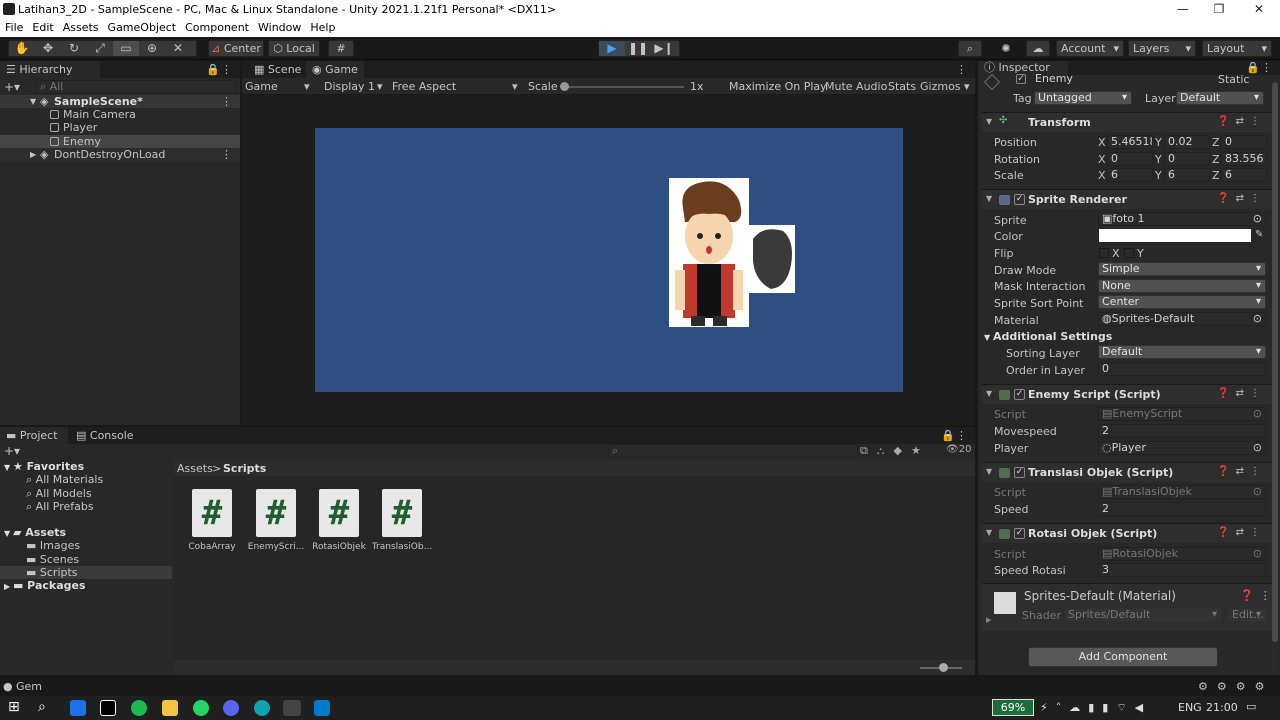  What do you see at coordinates (1182, 509) in the screenshot?
I see `speed-field: 2` at bounding box center [1182, 509].